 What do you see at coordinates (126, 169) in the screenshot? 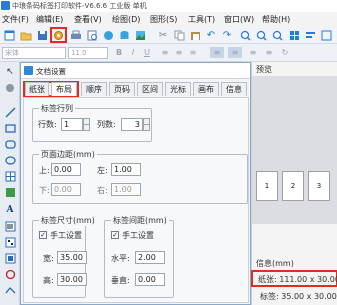
I see `margin-left-input: 1.00` at bounding box center [126, 169].